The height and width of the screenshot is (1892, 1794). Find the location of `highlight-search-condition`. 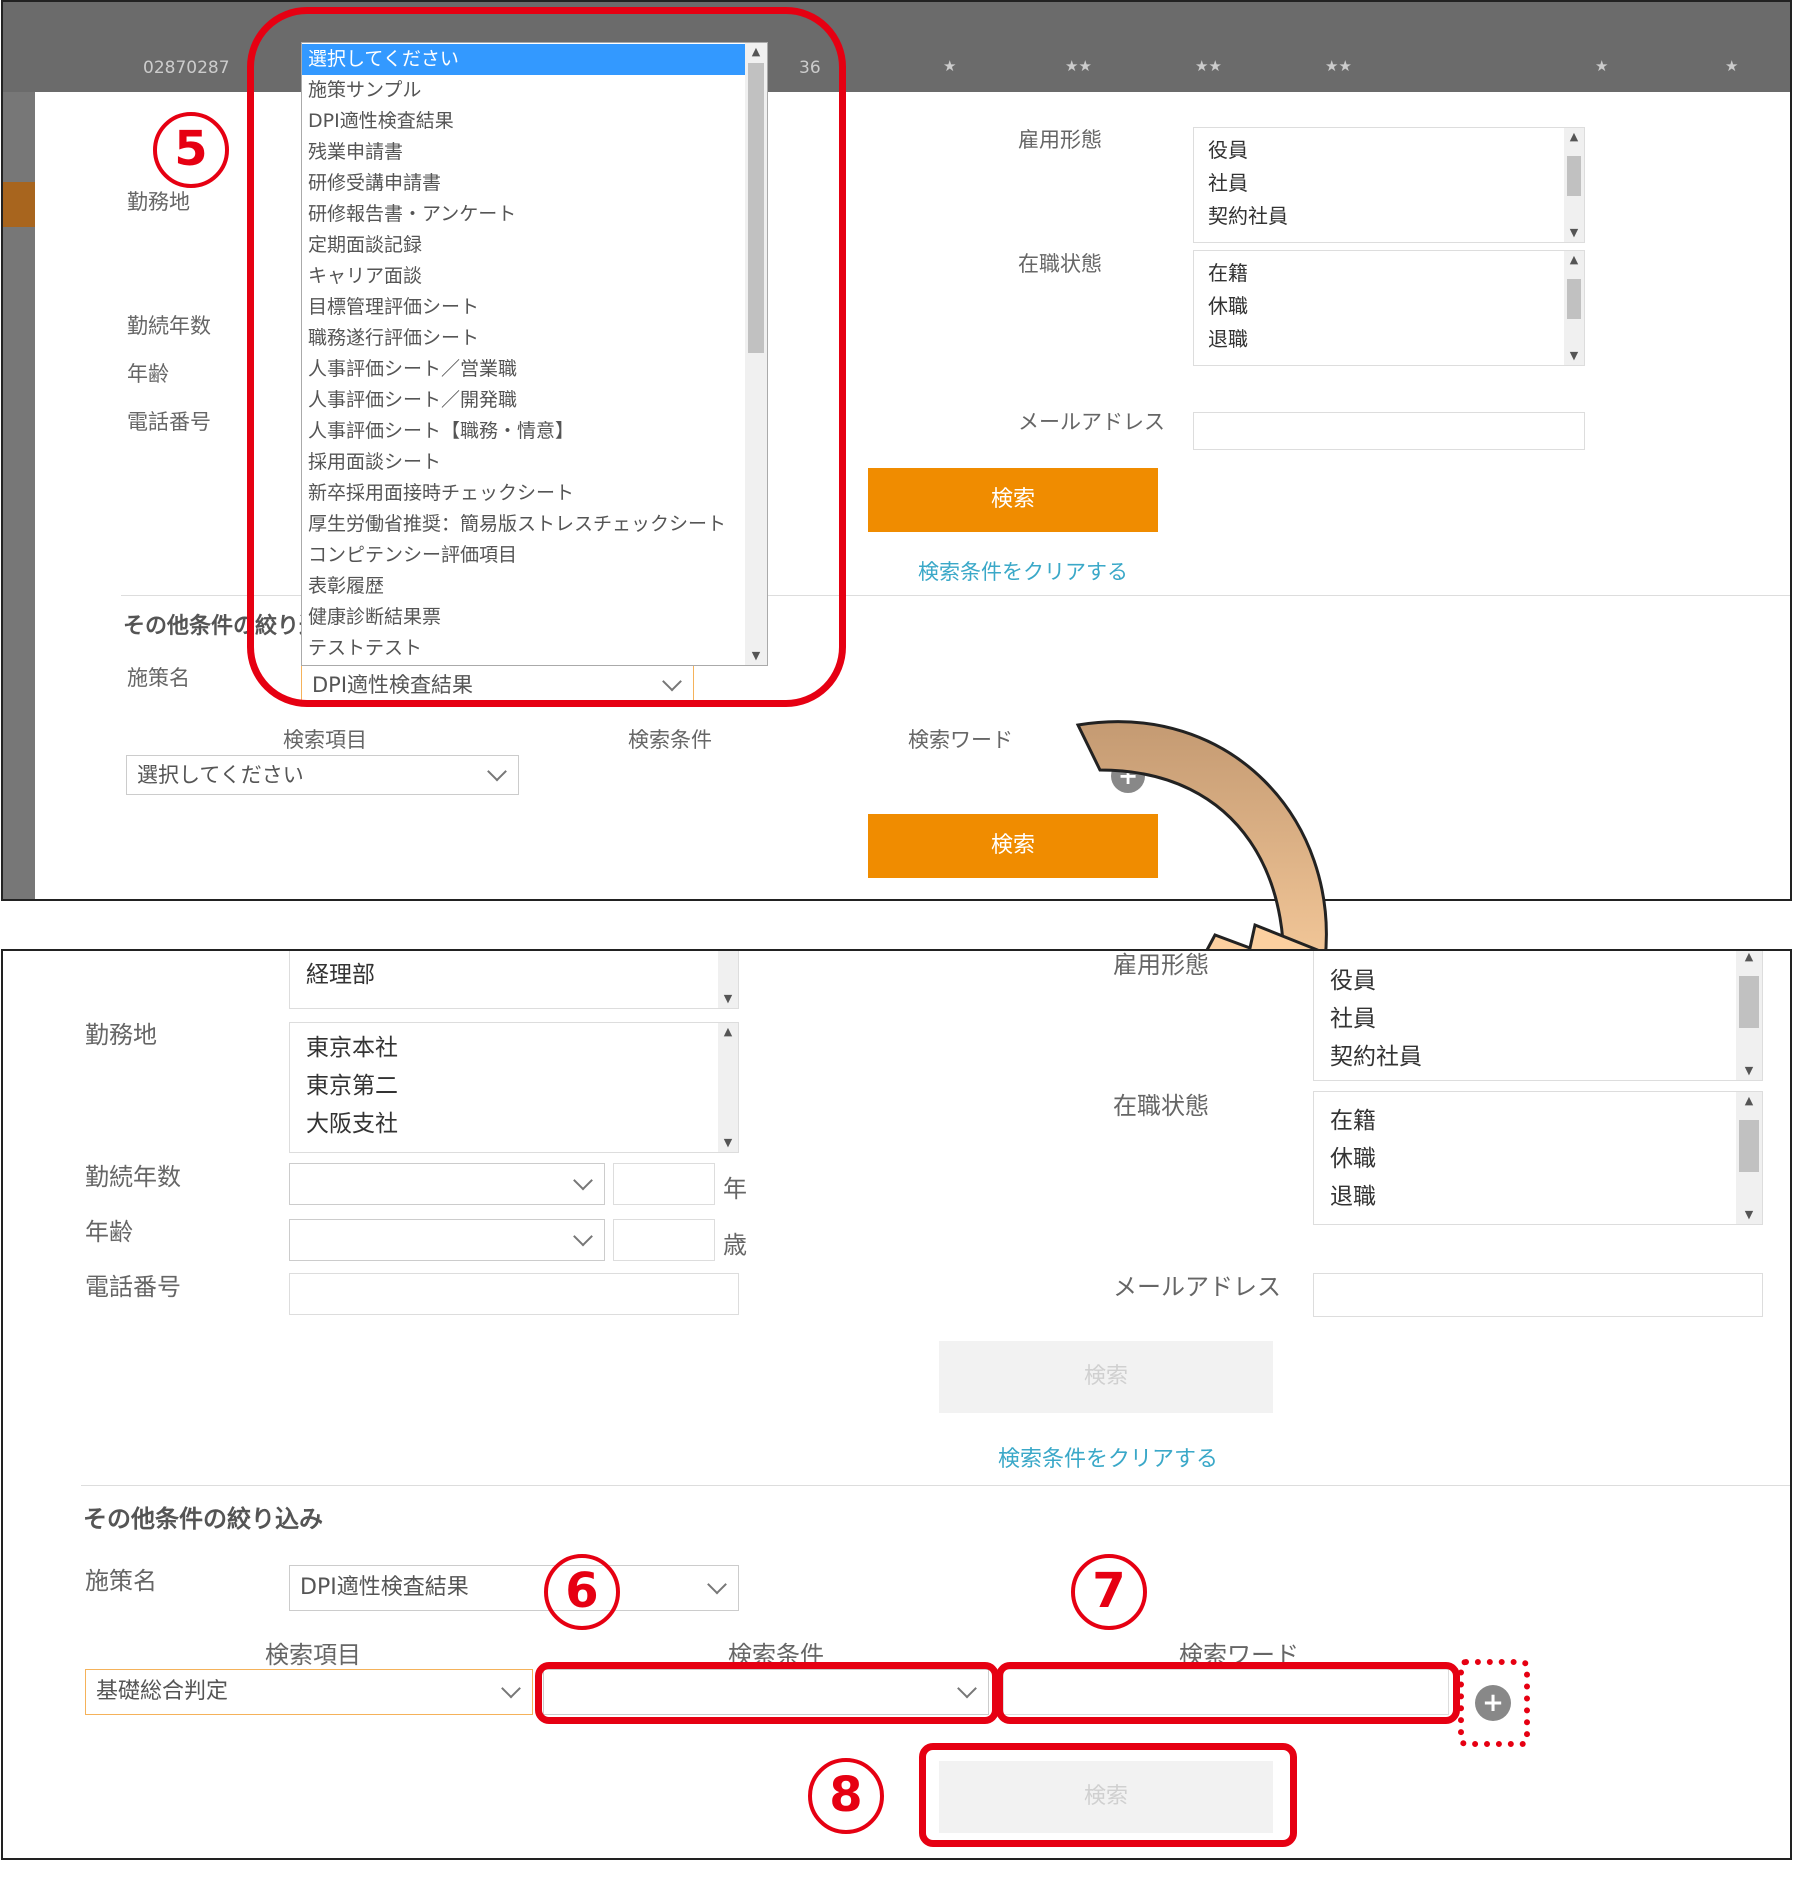

highlight-search-condition is located at coordinates (767, 1693).